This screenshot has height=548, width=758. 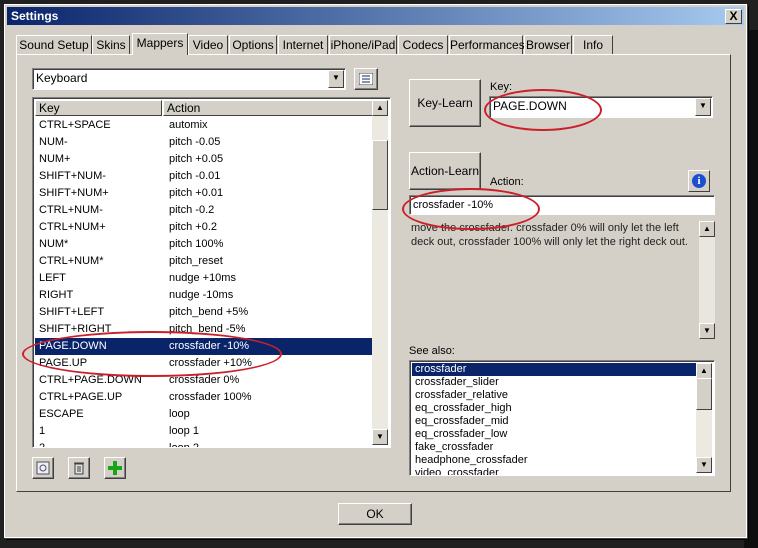 I want to click on table-row: ESCAPE loop, so click(x=203, y=414).